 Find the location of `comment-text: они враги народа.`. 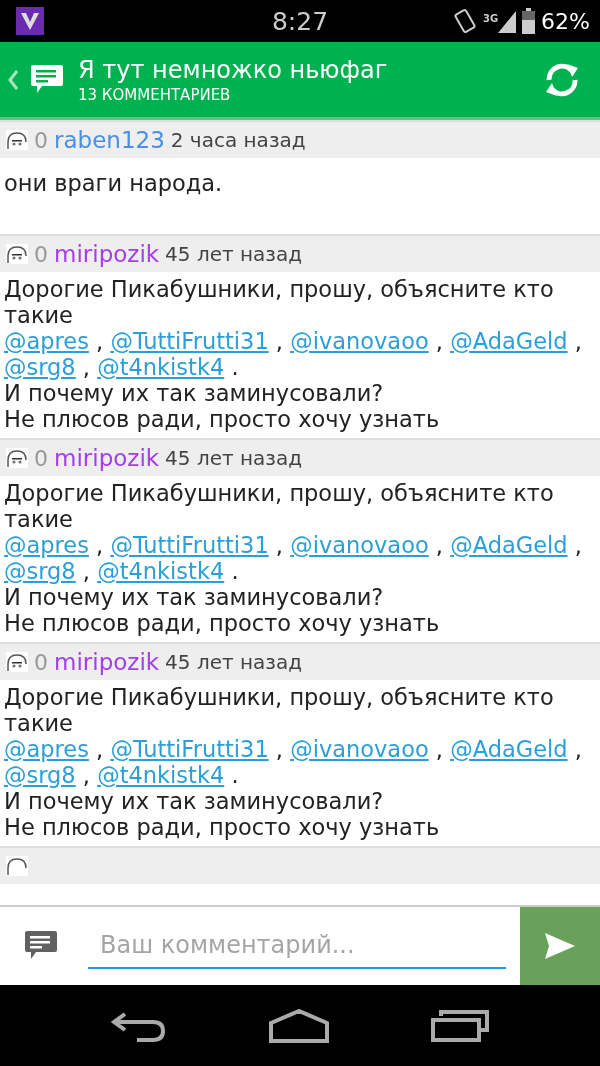

comment-text: они враги народа. is located at coordinates (113, 183).